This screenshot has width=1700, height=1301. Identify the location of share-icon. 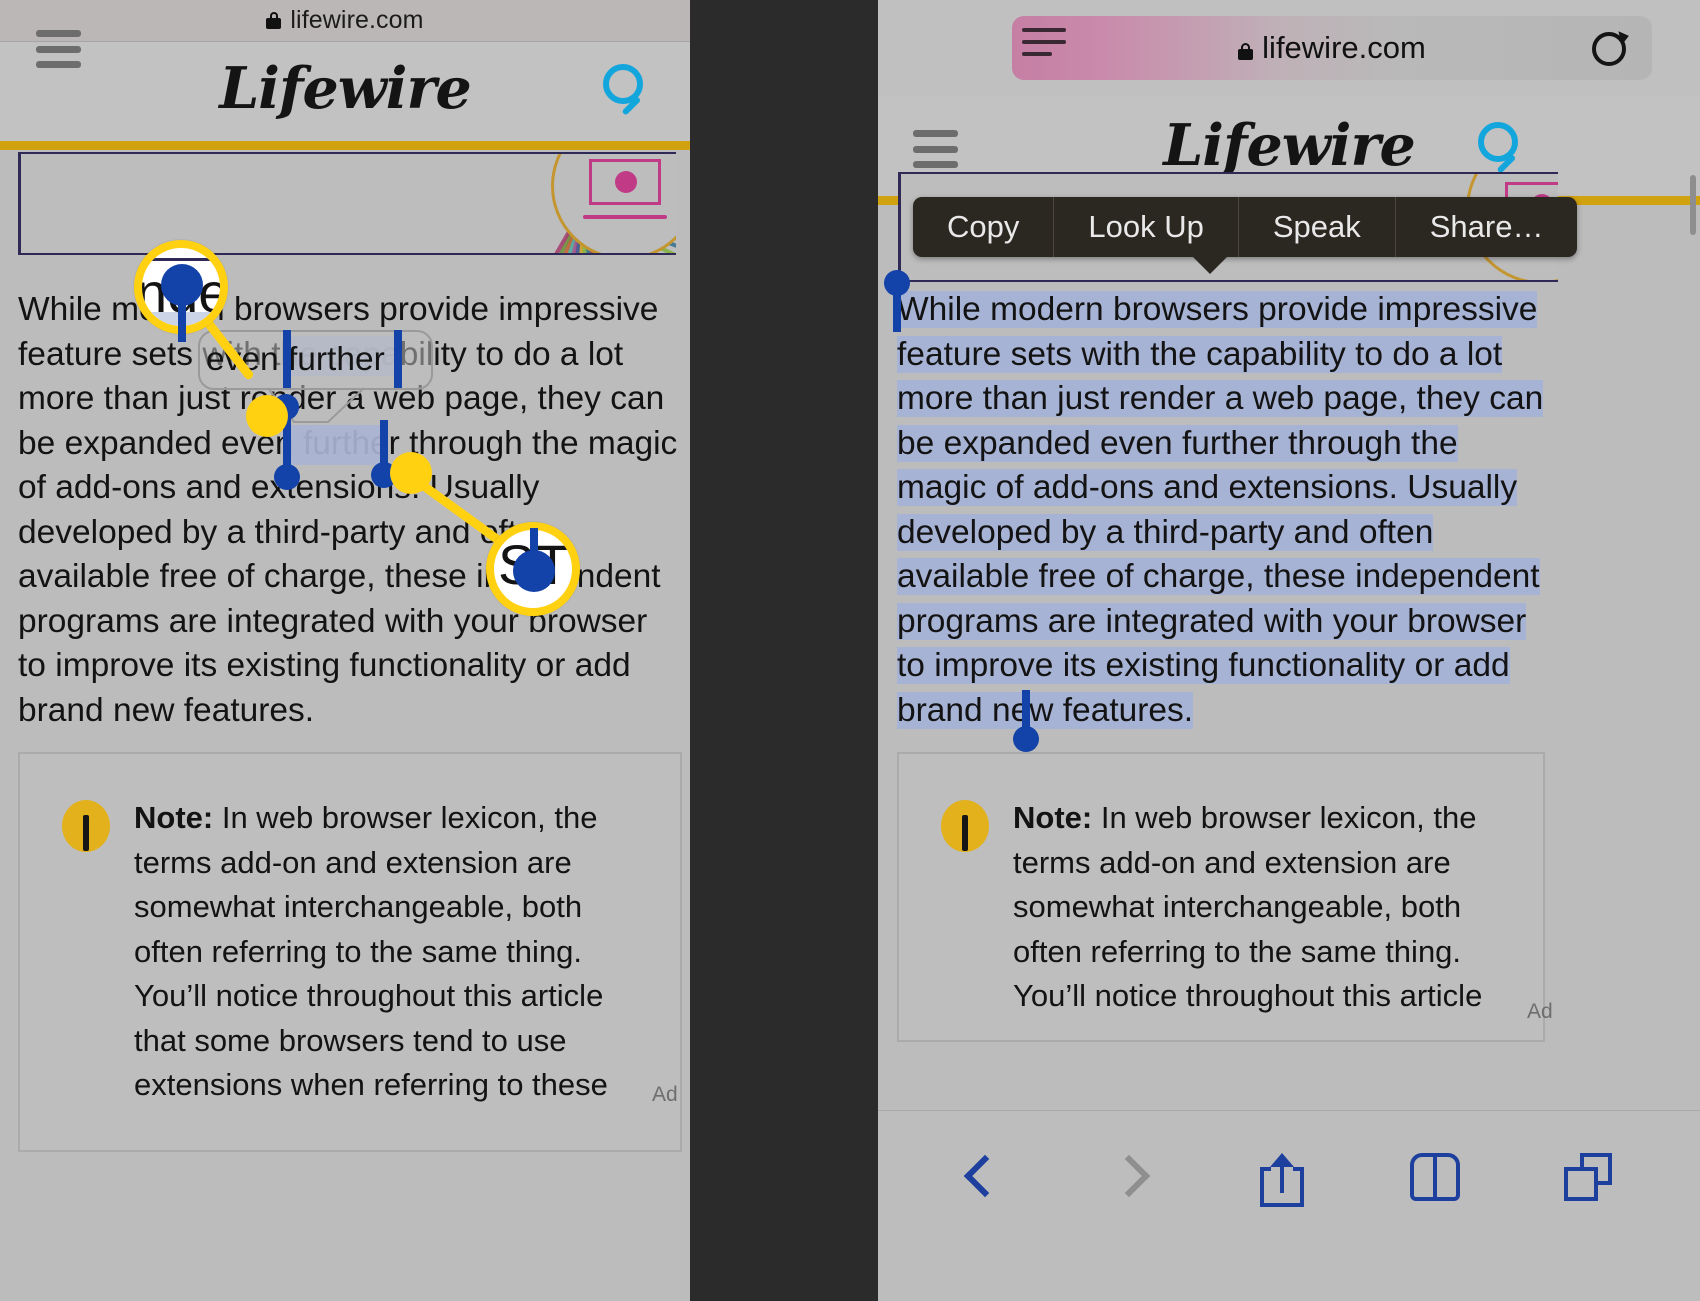
(1282, 1178).